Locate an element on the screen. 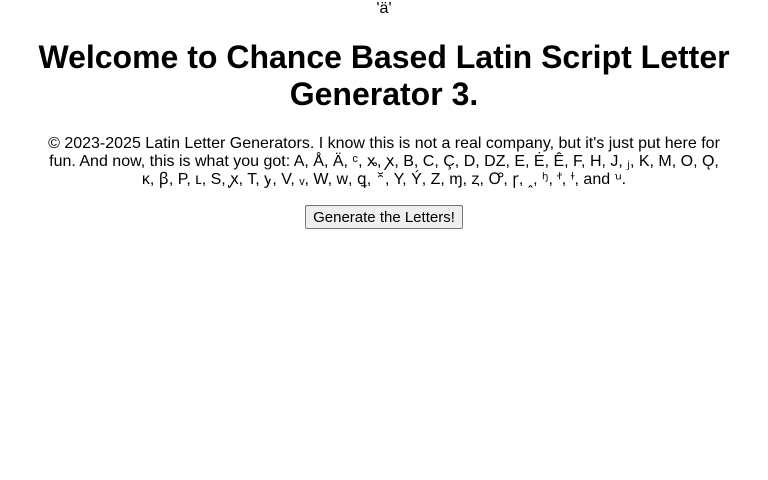 This screenshot has width=768, height=480. button-container: Generate the Letters! is located at coordinates (384, 217).